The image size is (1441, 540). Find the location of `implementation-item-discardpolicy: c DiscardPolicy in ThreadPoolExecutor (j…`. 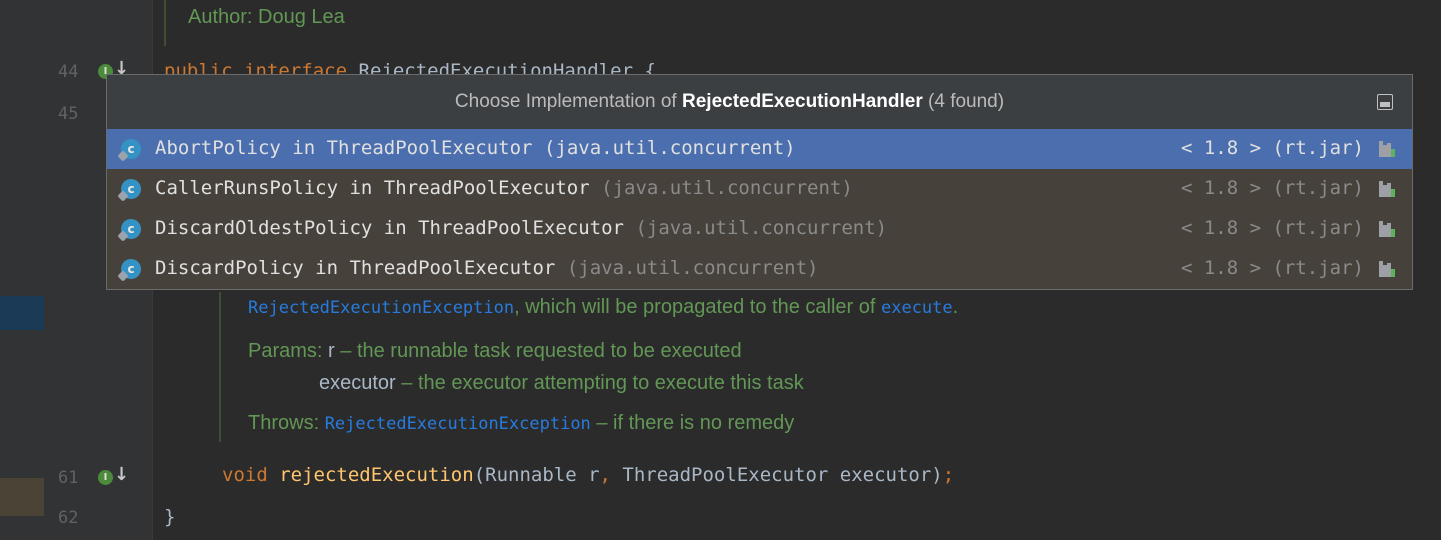

implementation-item-discardpolicy: c DiscardPolicy in ThreadPoolExecutor (j… is located at coordinates (759, 269).